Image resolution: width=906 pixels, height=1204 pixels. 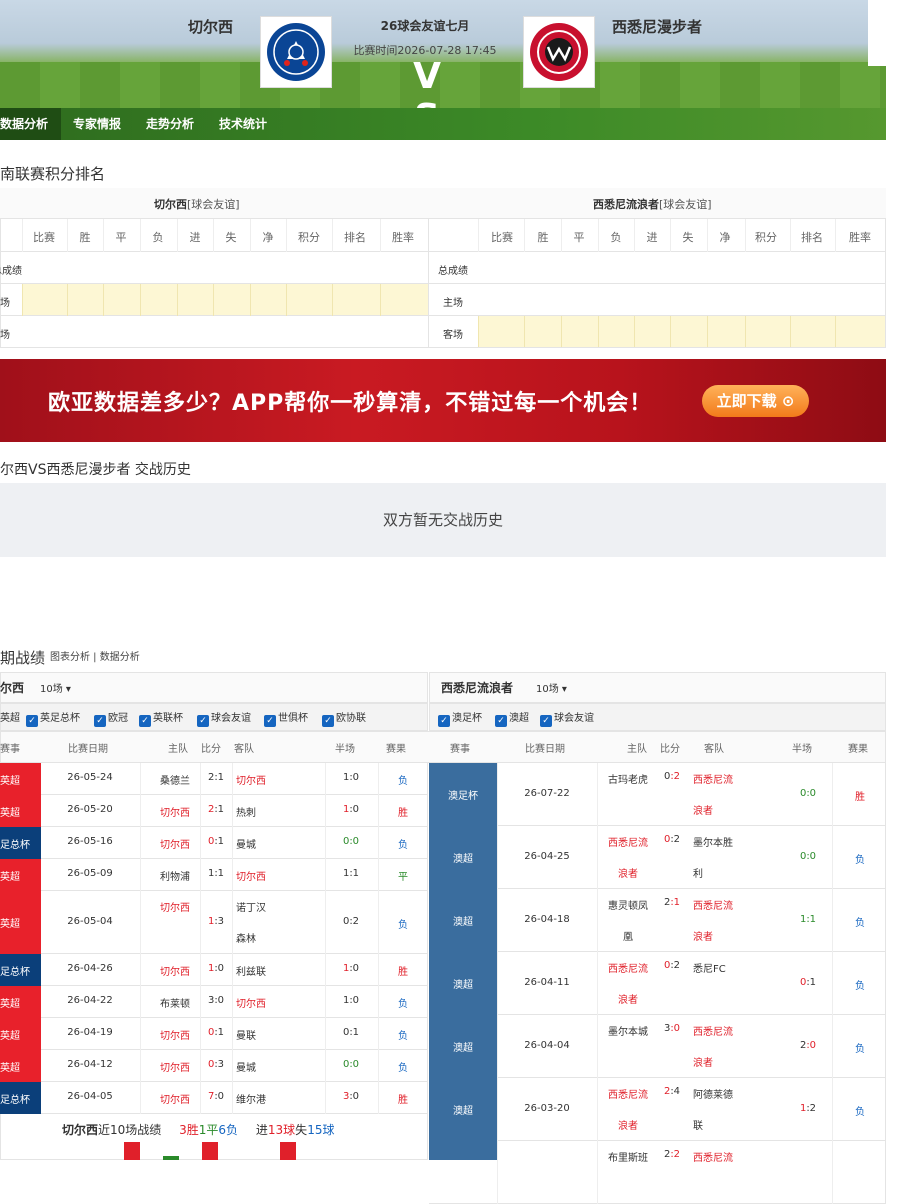 What do you see at coordinates (95, 655) in the screenshot?
I see `recent-chart-links: 图表分析 | 数据分析` at bounding box center [95, 655].